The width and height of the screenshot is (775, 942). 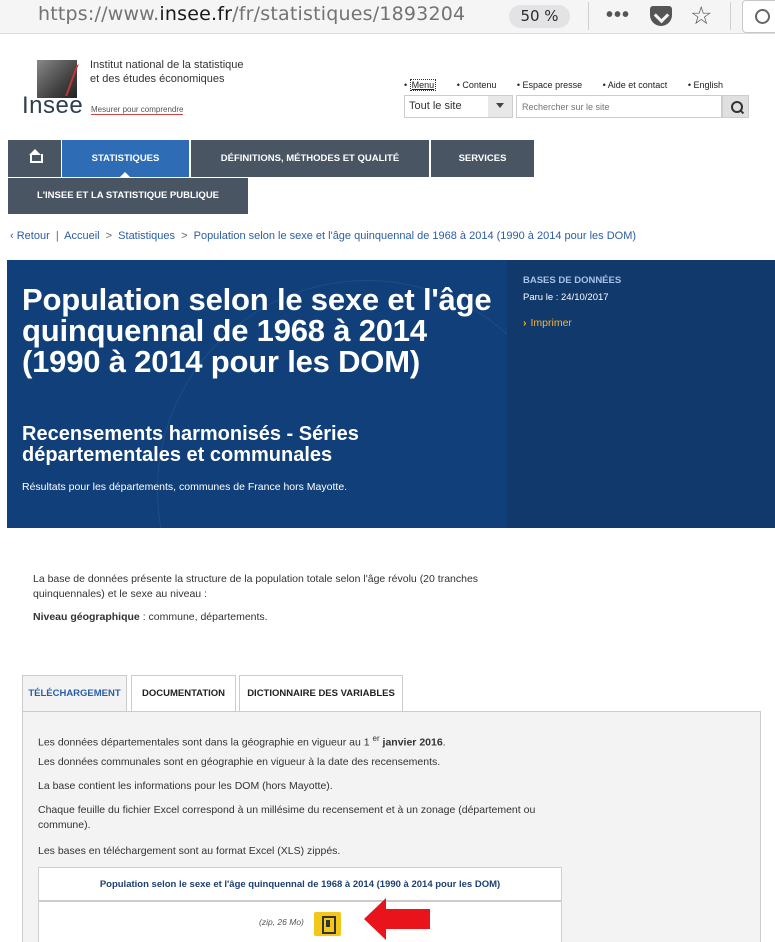 I want to click on url-path: /fr/statistiques/1893204, so click(x=349, y=14).